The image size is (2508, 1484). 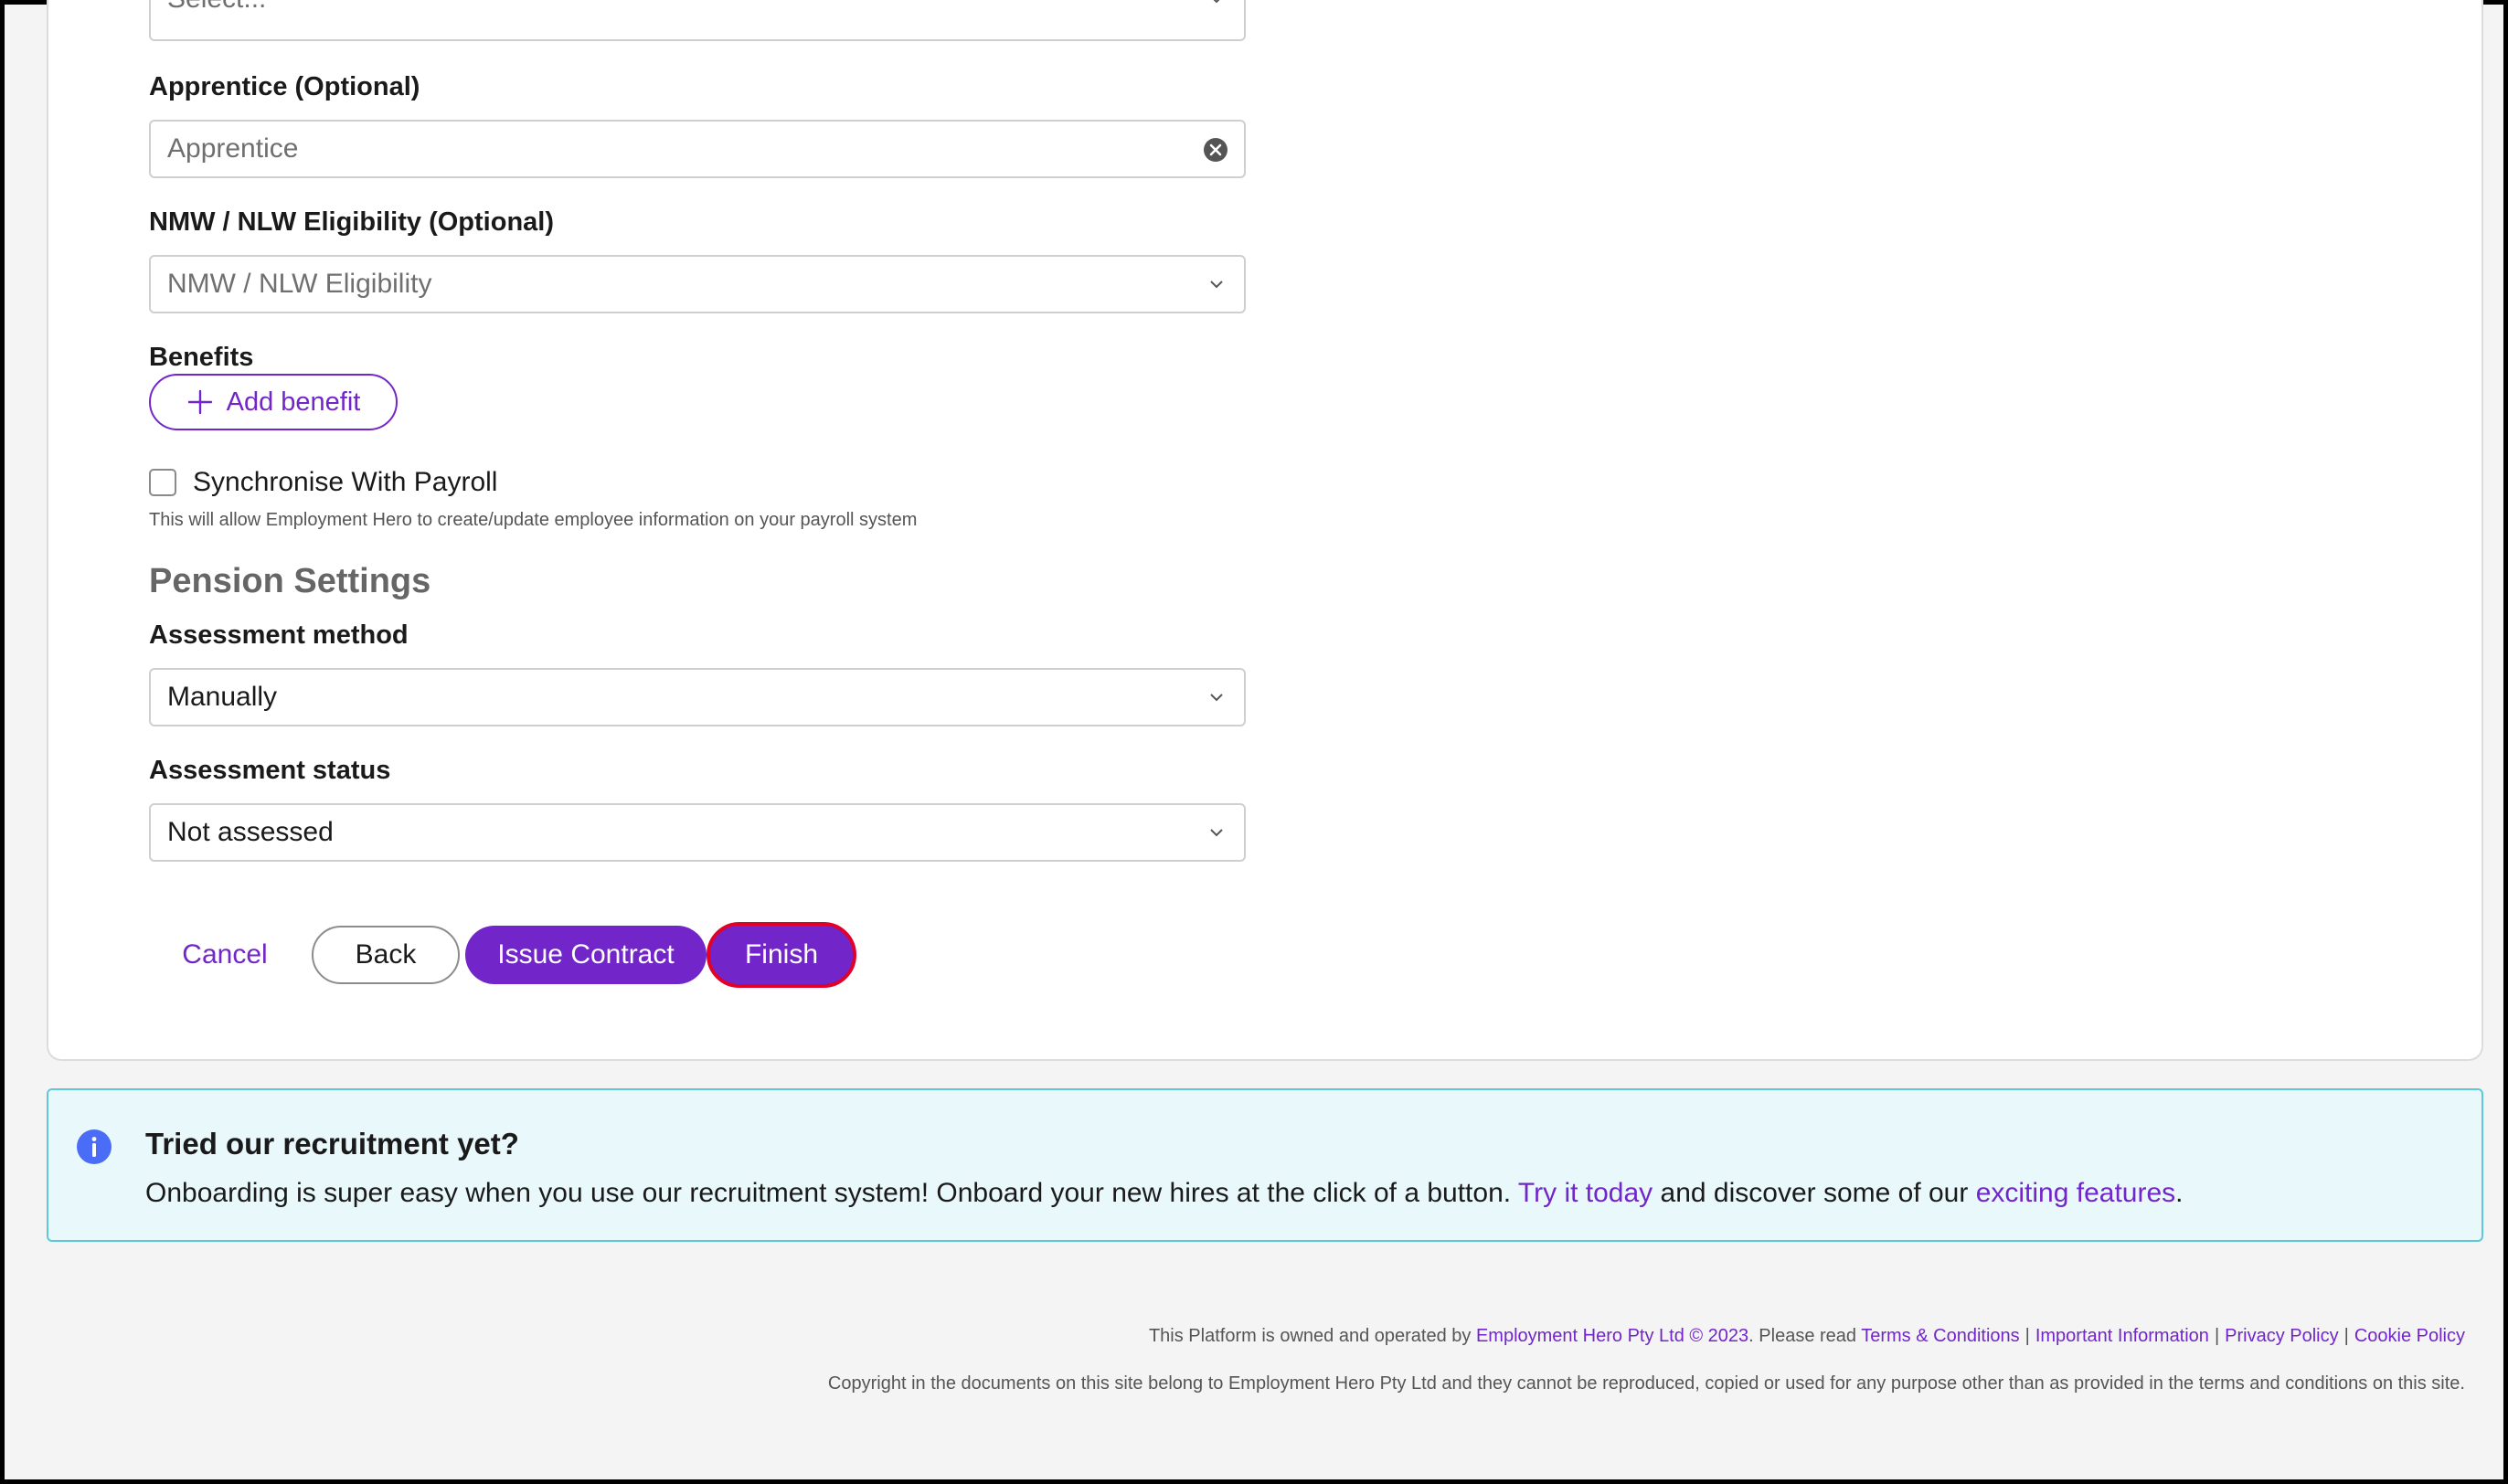 What do you see at coordinates (352, 222) in the screenshot?
I see `nmw-label: NMW / NLW Eligibility (Optional)` at bounding box center [352, 222].